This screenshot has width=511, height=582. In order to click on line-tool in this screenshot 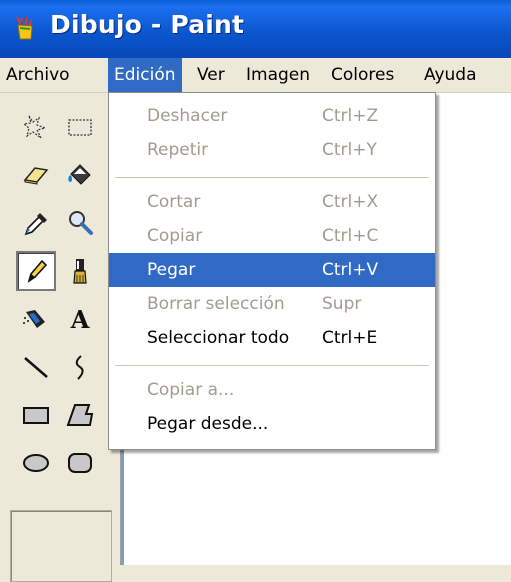, I will do `click(36, 367)`.